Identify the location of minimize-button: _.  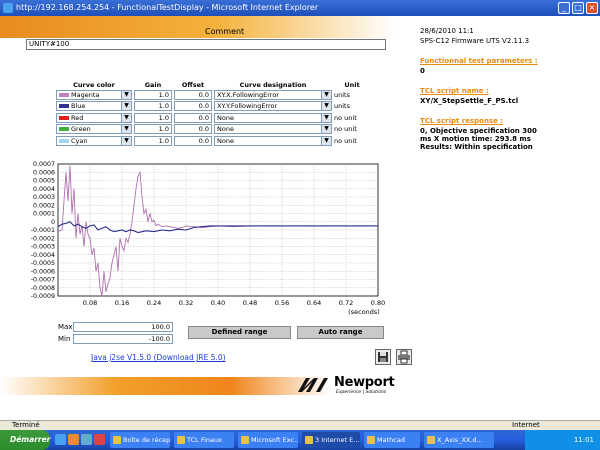
(564, 8).